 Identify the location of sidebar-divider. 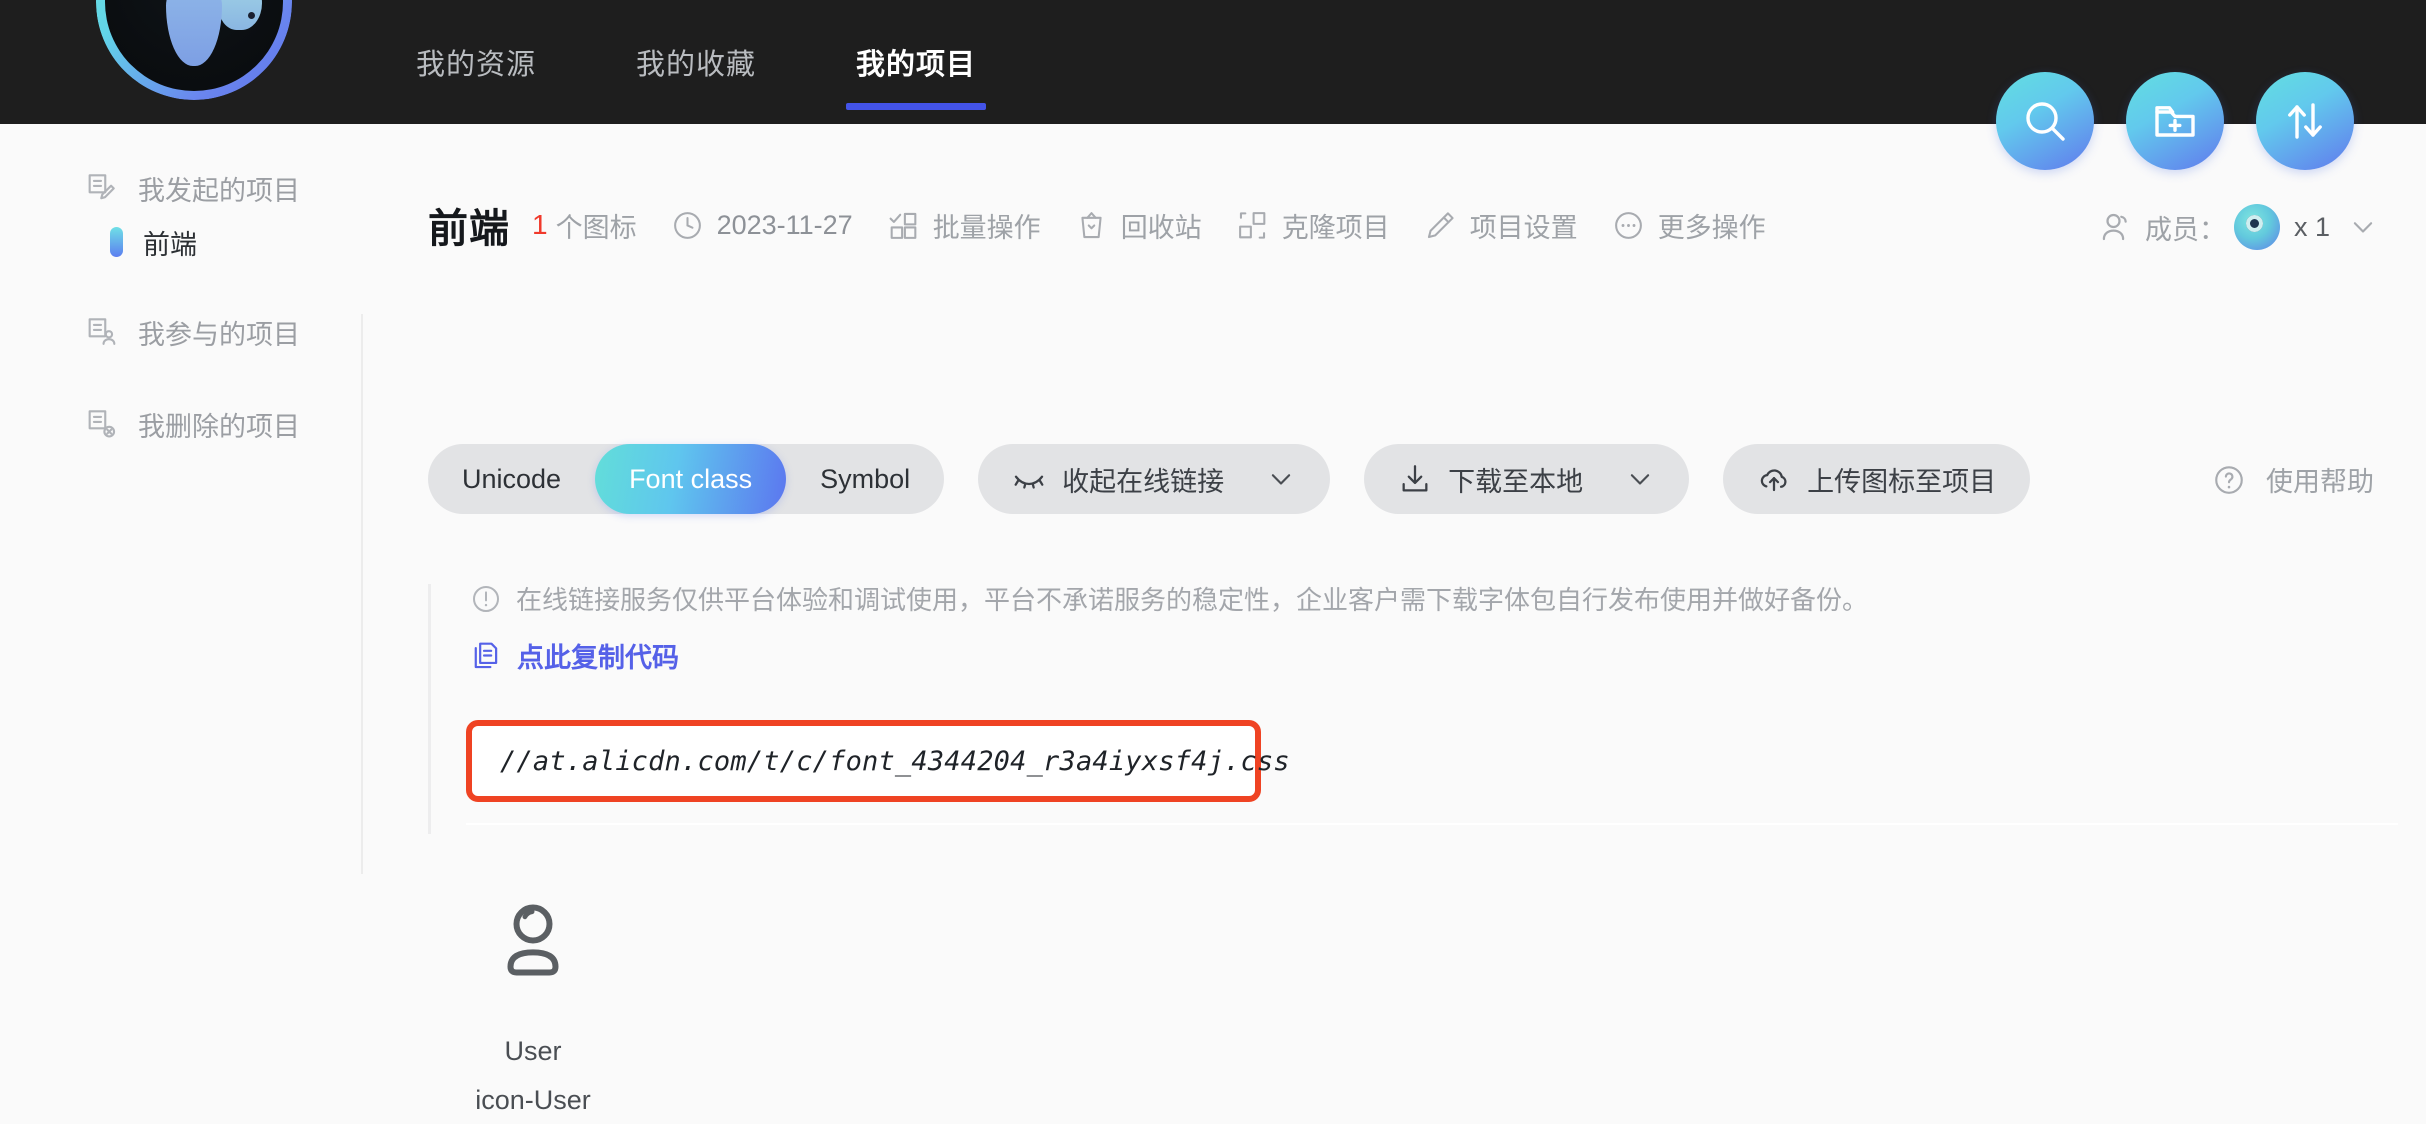
(362, 594).